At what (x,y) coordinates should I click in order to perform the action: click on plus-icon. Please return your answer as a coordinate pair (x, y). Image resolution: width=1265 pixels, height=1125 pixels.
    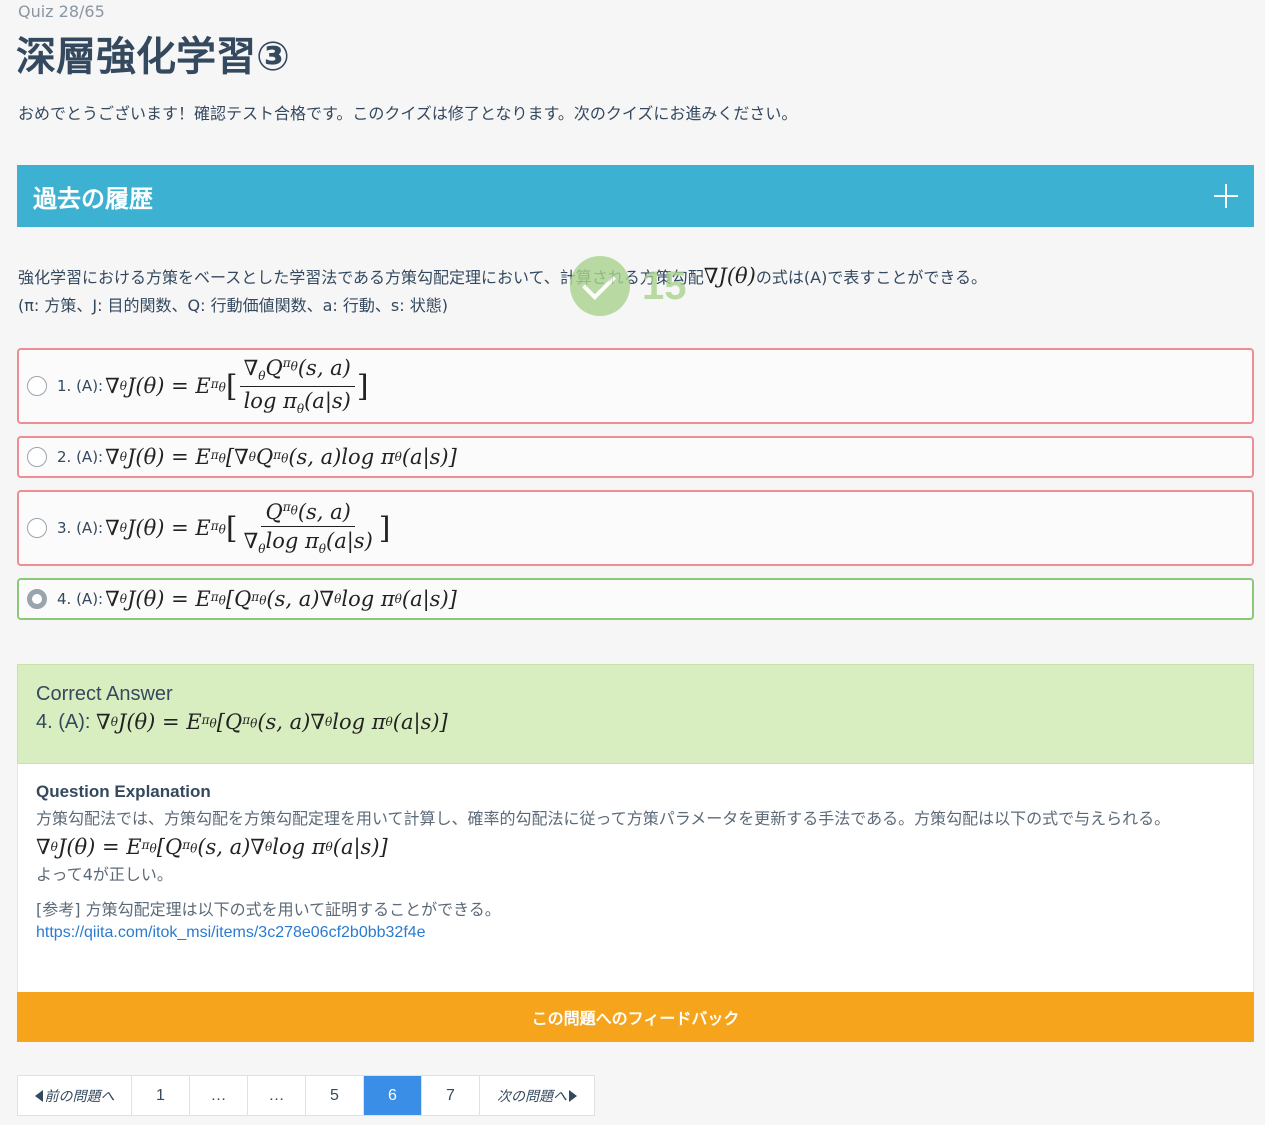
    Looking at the image, I should click on (1226, 196).